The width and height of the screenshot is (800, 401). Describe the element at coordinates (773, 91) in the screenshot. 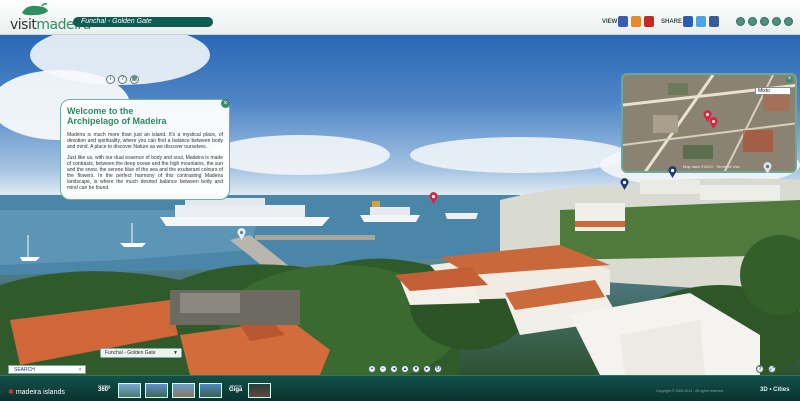

I see `map-type-select: Mixto` at that location.